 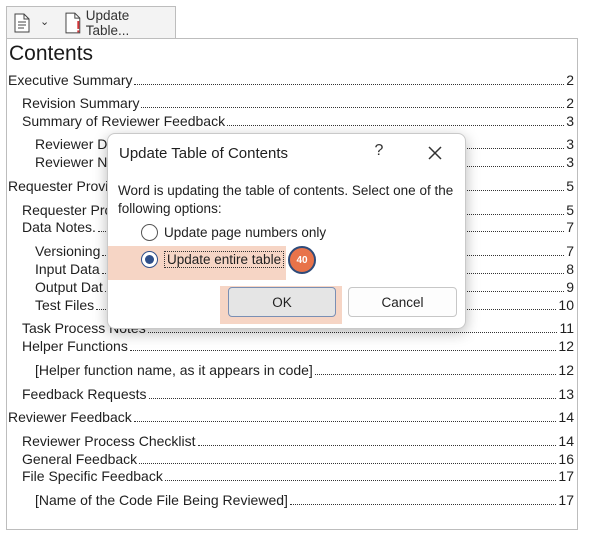 I want to click on help-button: ?, so click(x=379, y=153).